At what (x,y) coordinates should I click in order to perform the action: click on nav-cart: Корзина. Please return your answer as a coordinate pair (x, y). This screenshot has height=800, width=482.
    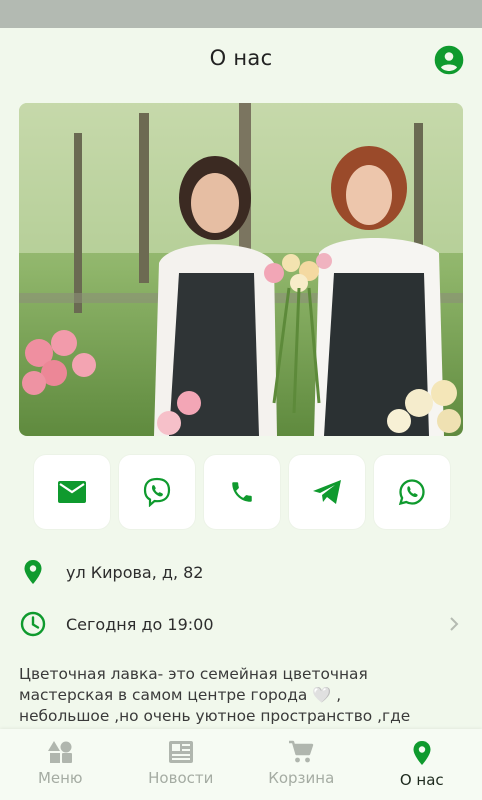
    Looking at the image, I should click on (301, 764).